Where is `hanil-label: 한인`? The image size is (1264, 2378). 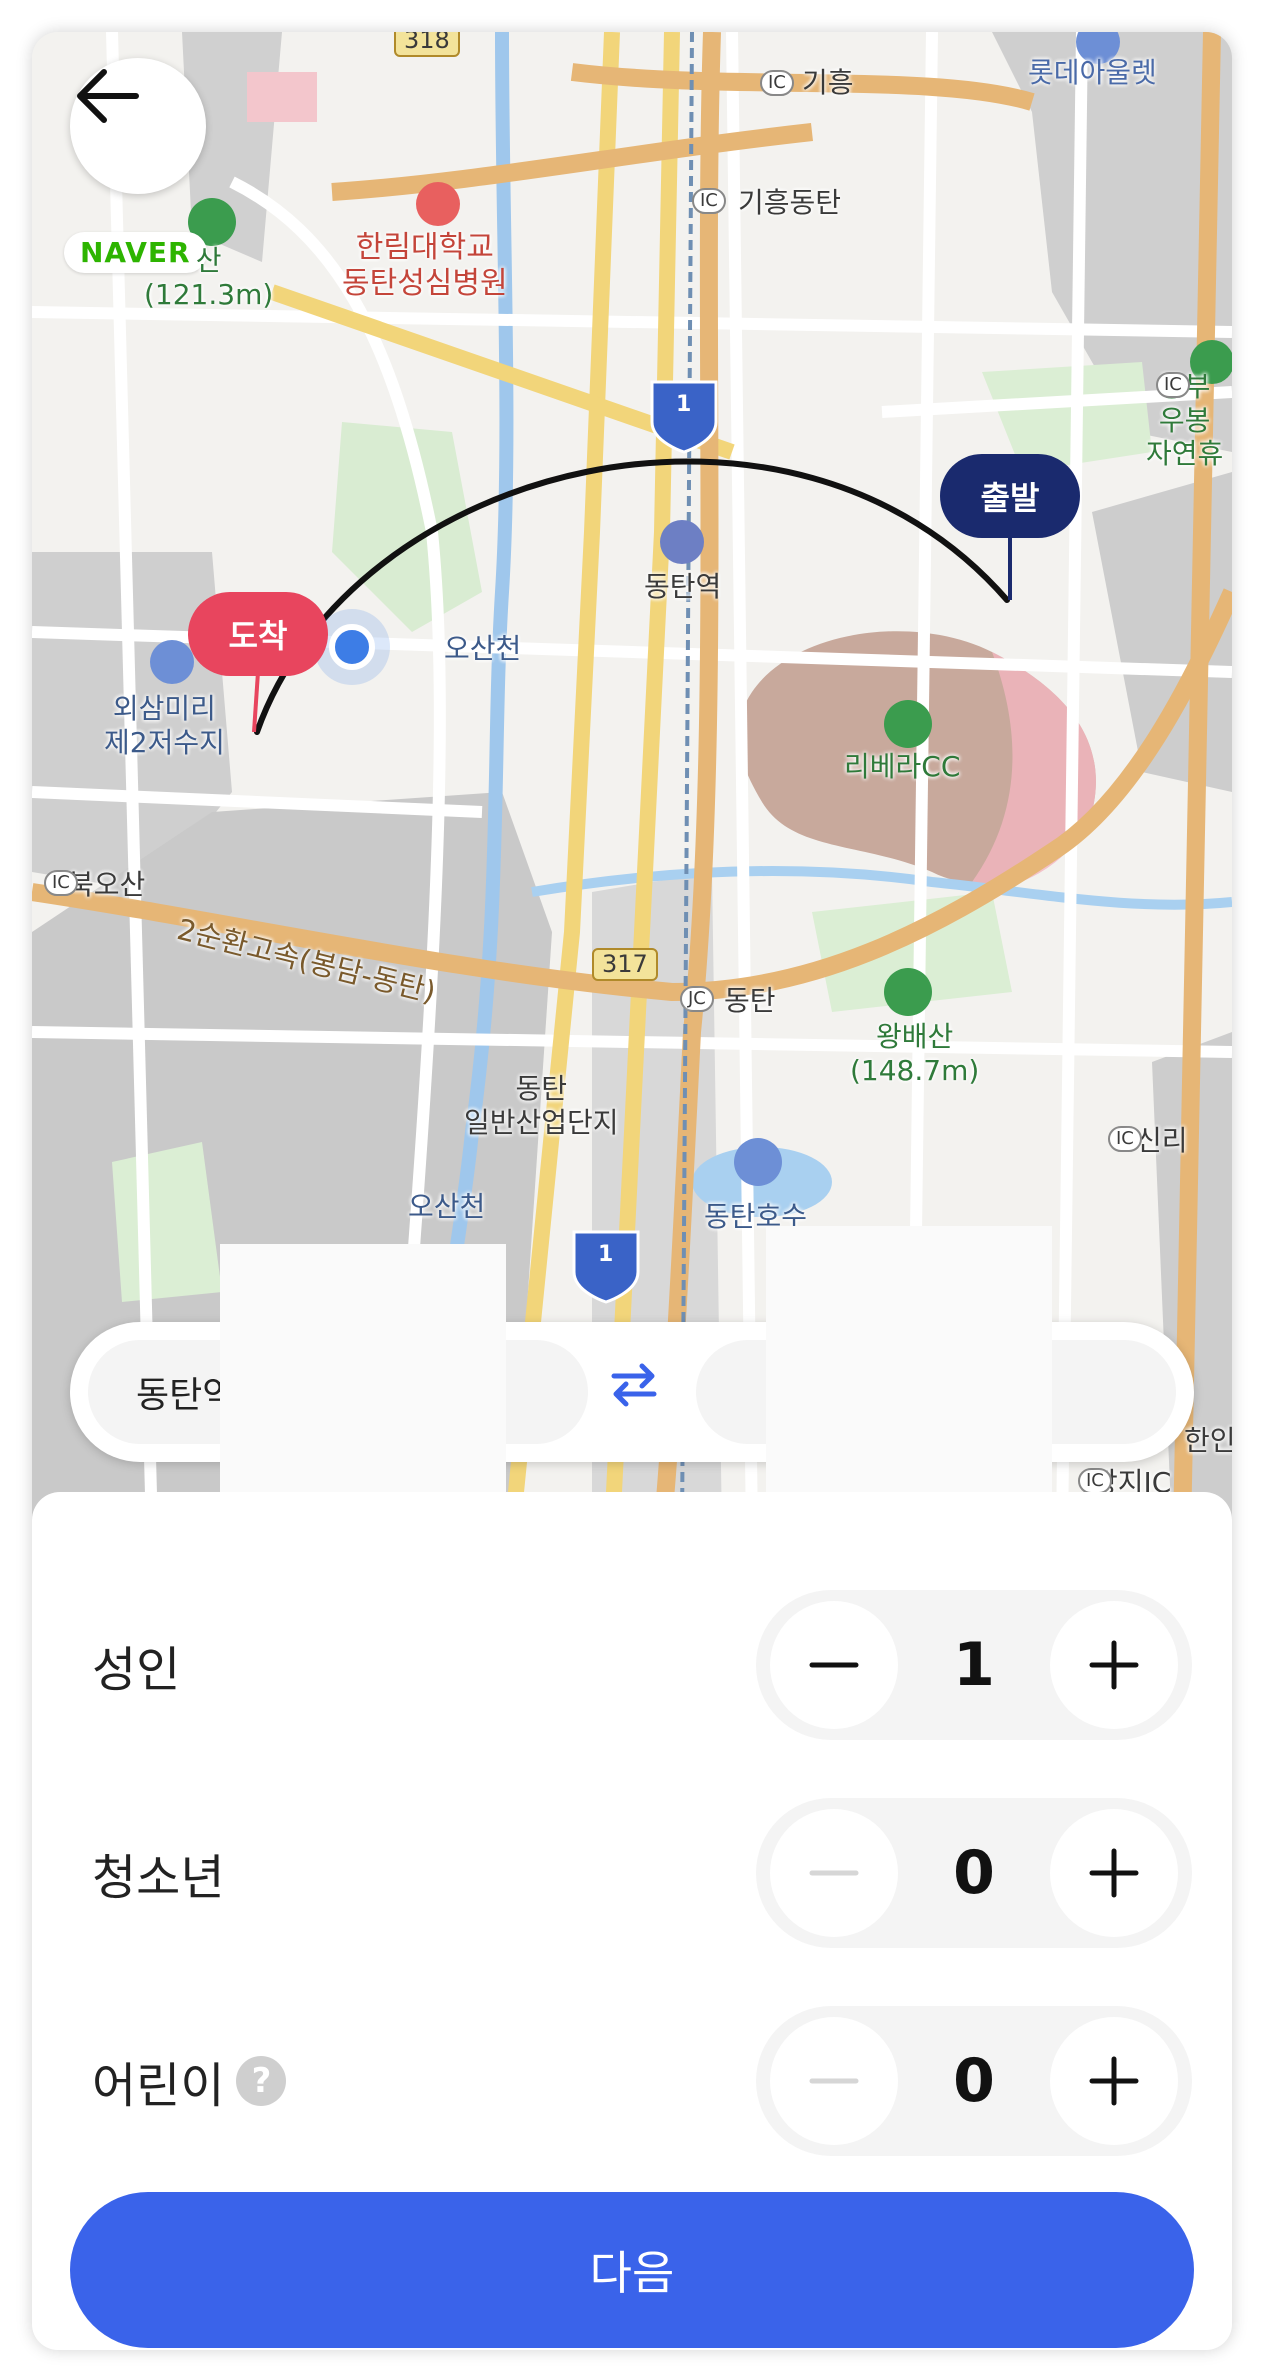 hanil-label: 한인 is located at coordinates (1208, 1440).